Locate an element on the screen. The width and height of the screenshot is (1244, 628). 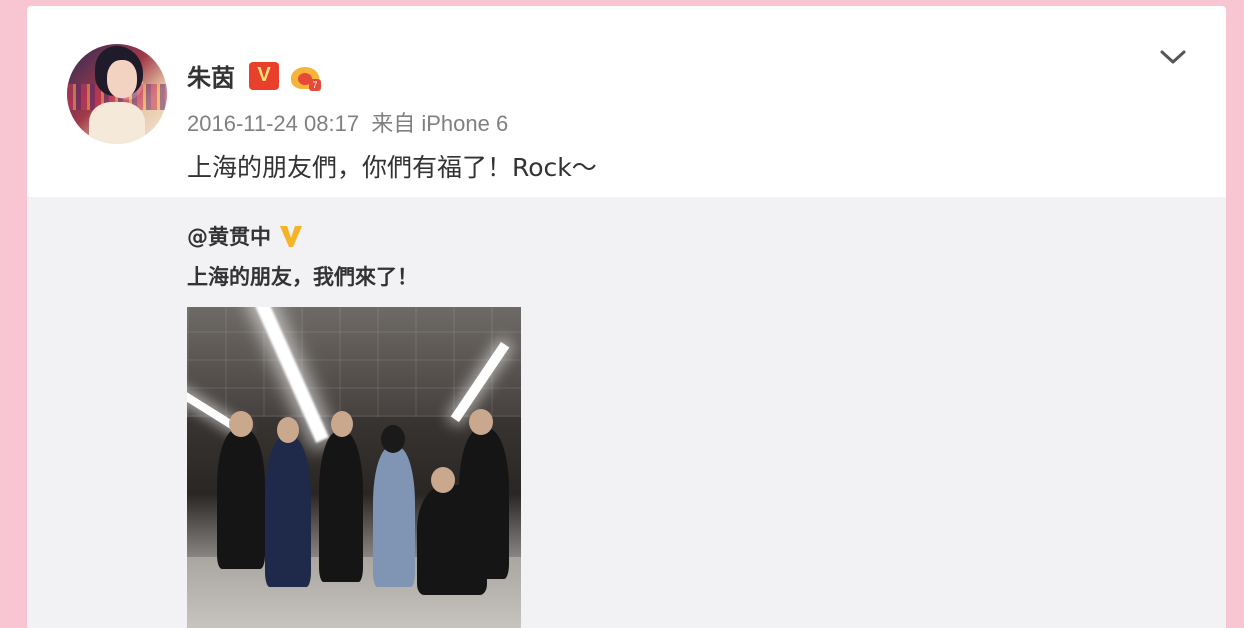
crown-member-icon: 7 is located at coordinates (305, 76).